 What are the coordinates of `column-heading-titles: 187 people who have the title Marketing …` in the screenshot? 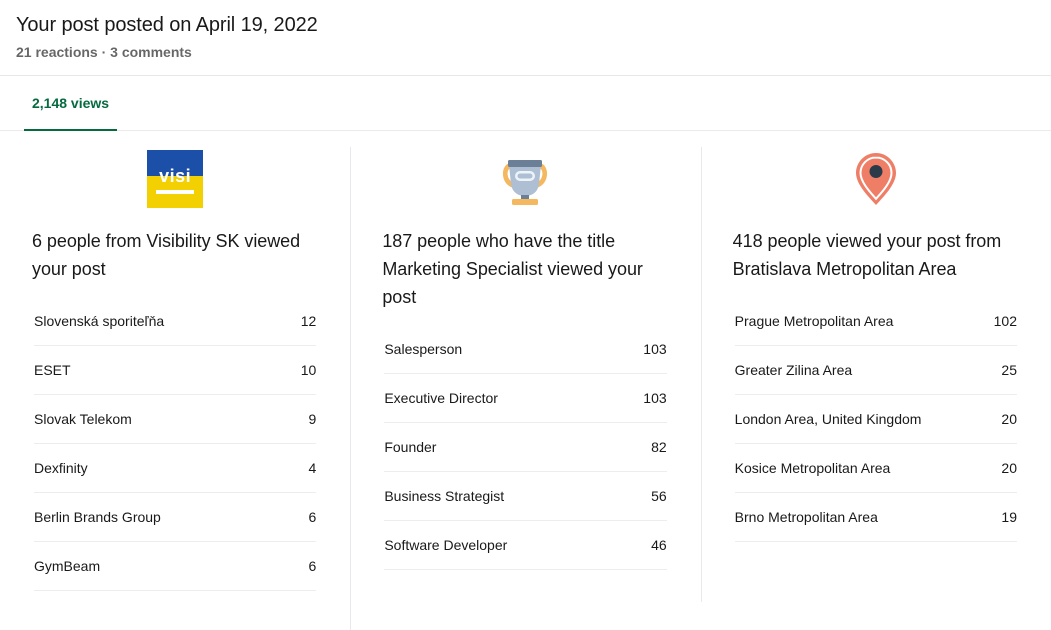 It's located at (512, 269).